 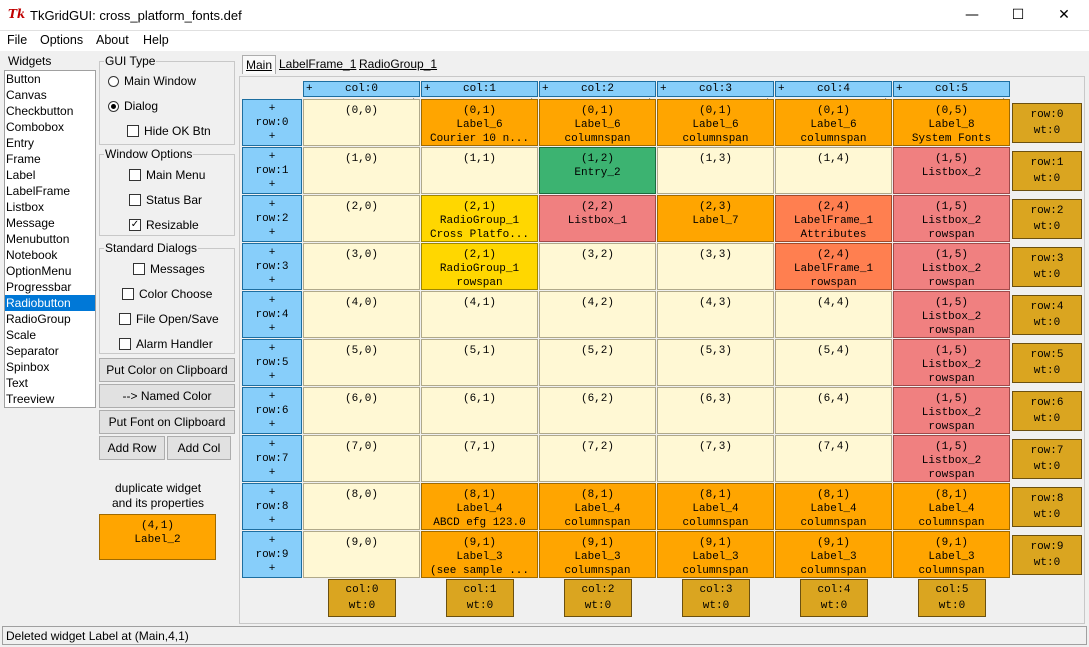 I want to click on widget-list-item: Canvas, so click(x=50, y=95).